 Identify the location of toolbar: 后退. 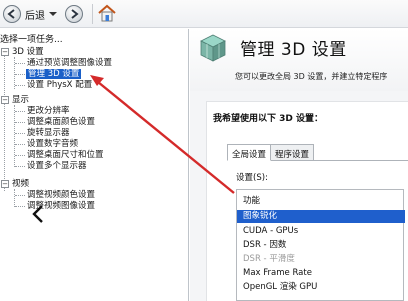
(204, 14).